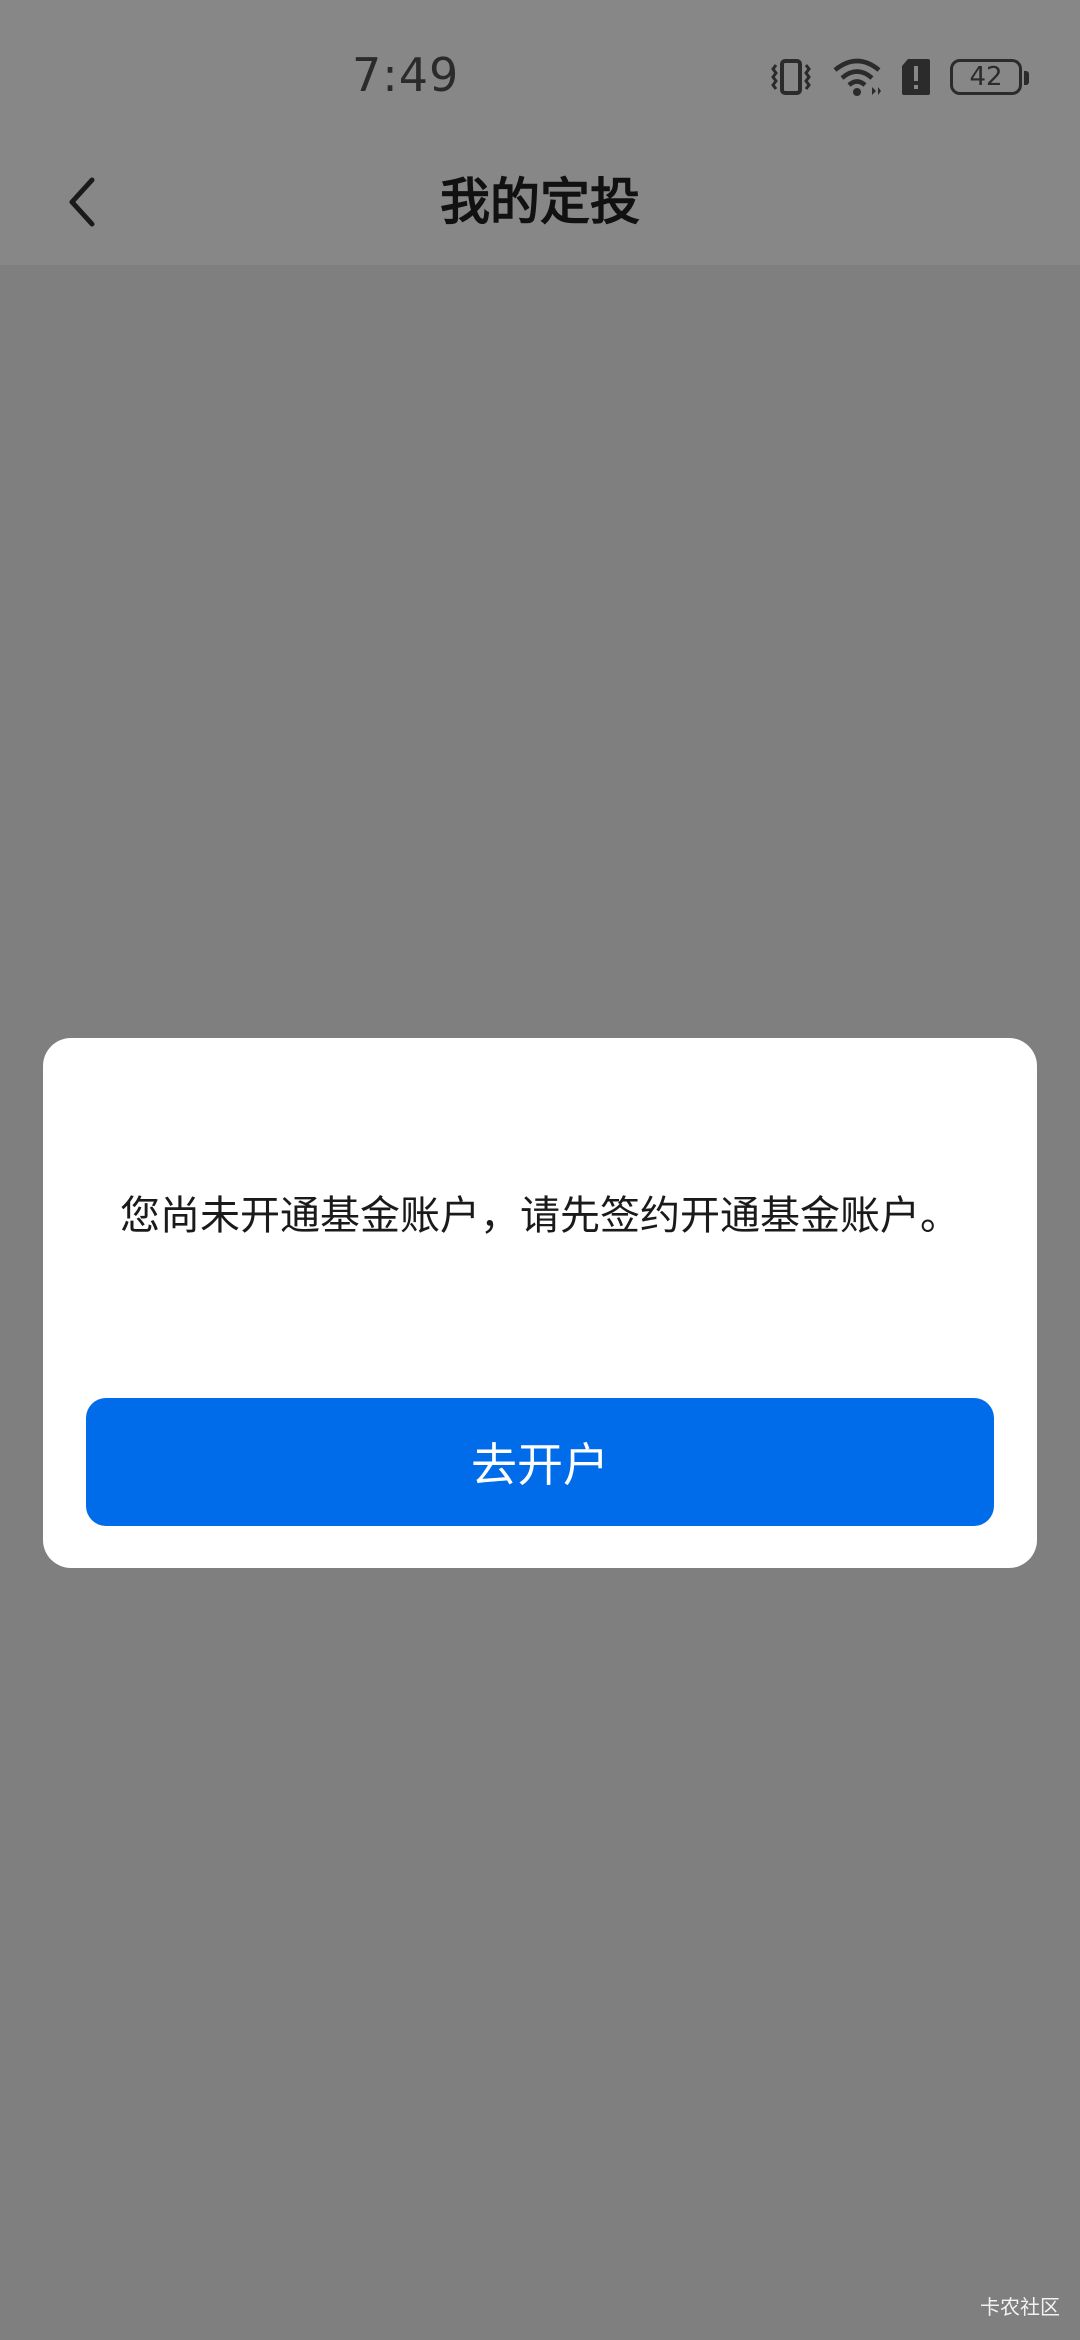  Describe the element at coordinates (916, 77) in the screenshot. I see `sim-alert-icon` at that location.